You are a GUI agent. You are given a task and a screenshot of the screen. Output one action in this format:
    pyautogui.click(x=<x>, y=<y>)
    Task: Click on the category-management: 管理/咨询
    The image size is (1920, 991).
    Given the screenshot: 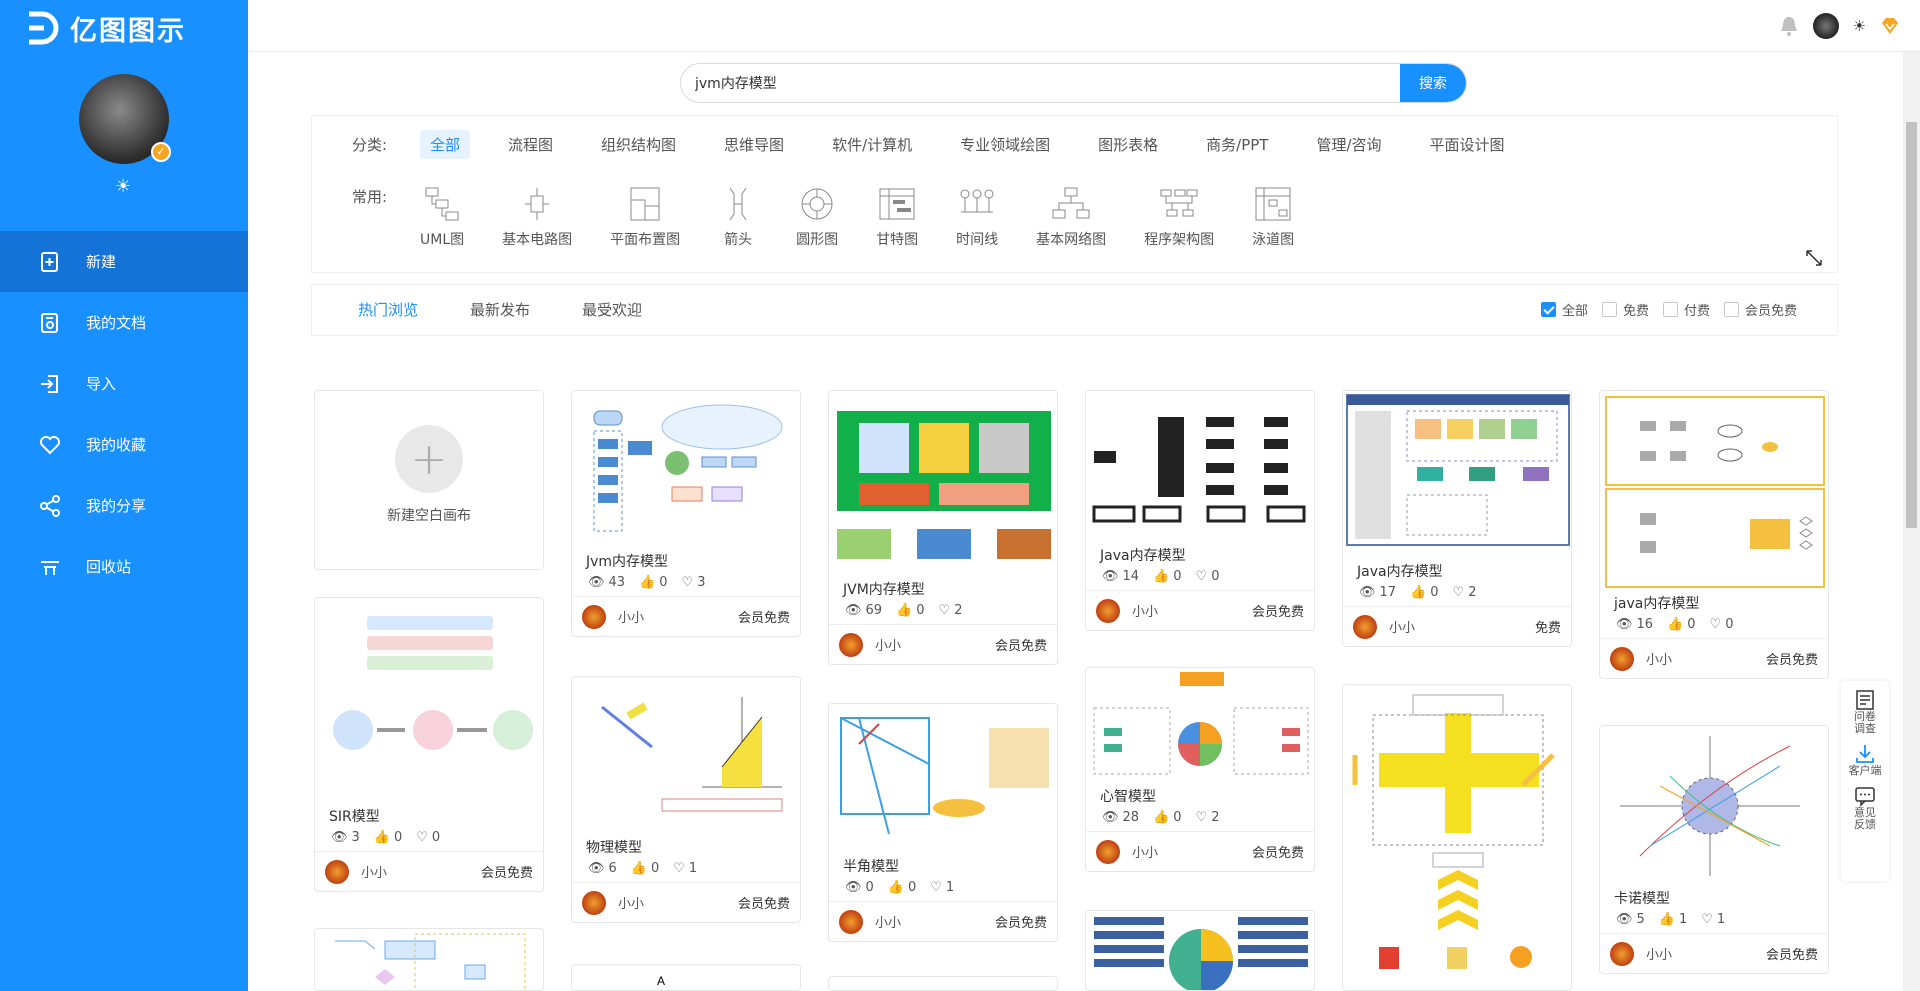 What is the action you would take?
    pyautogui.click(x=1348, y=144)
    